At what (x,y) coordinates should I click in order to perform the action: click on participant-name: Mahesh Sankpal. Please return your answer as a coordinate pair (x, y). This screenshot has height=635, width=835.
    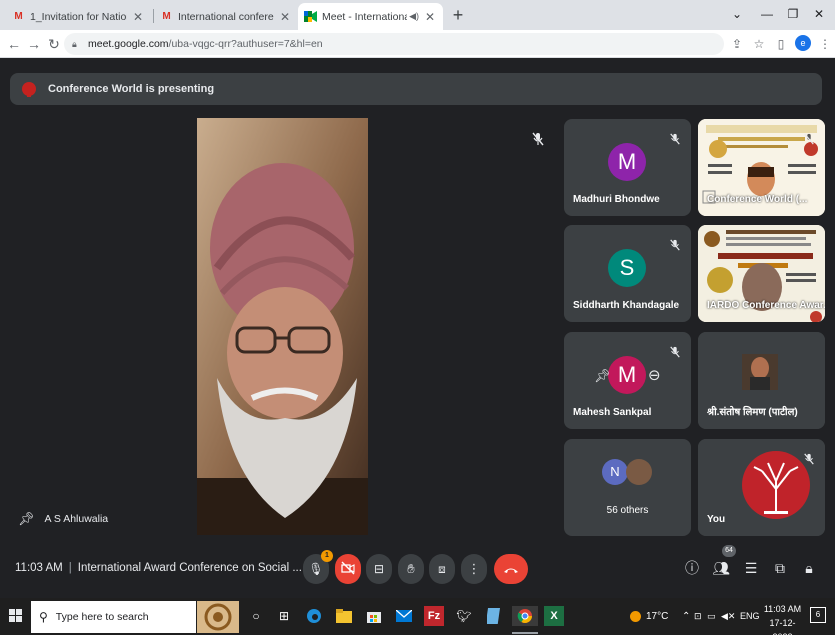
    Looking at the image, I should click on (612, 412).